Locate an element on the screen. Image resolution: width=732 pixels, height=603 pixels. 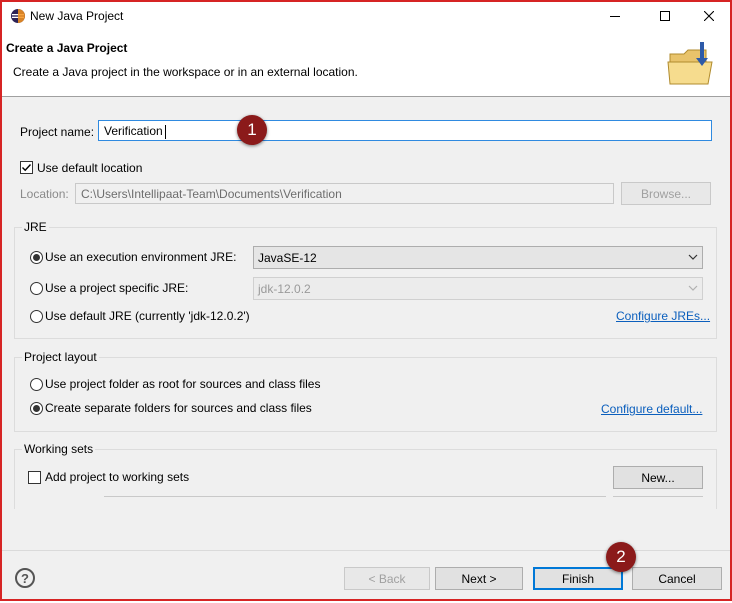
working-sets-group-title: Working sets is located at coordinates (59, 449).